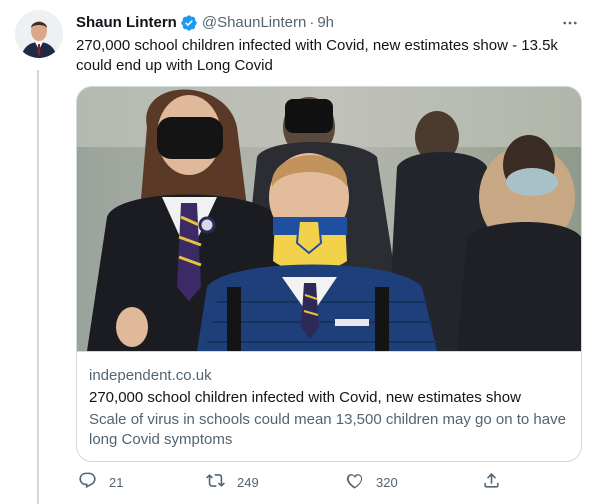 Image resolution: width=598 pixels, height=504 pixels. Describe the element at coordinates (116, 482) in the screenshot. I see `reply-count: 21` at that location.